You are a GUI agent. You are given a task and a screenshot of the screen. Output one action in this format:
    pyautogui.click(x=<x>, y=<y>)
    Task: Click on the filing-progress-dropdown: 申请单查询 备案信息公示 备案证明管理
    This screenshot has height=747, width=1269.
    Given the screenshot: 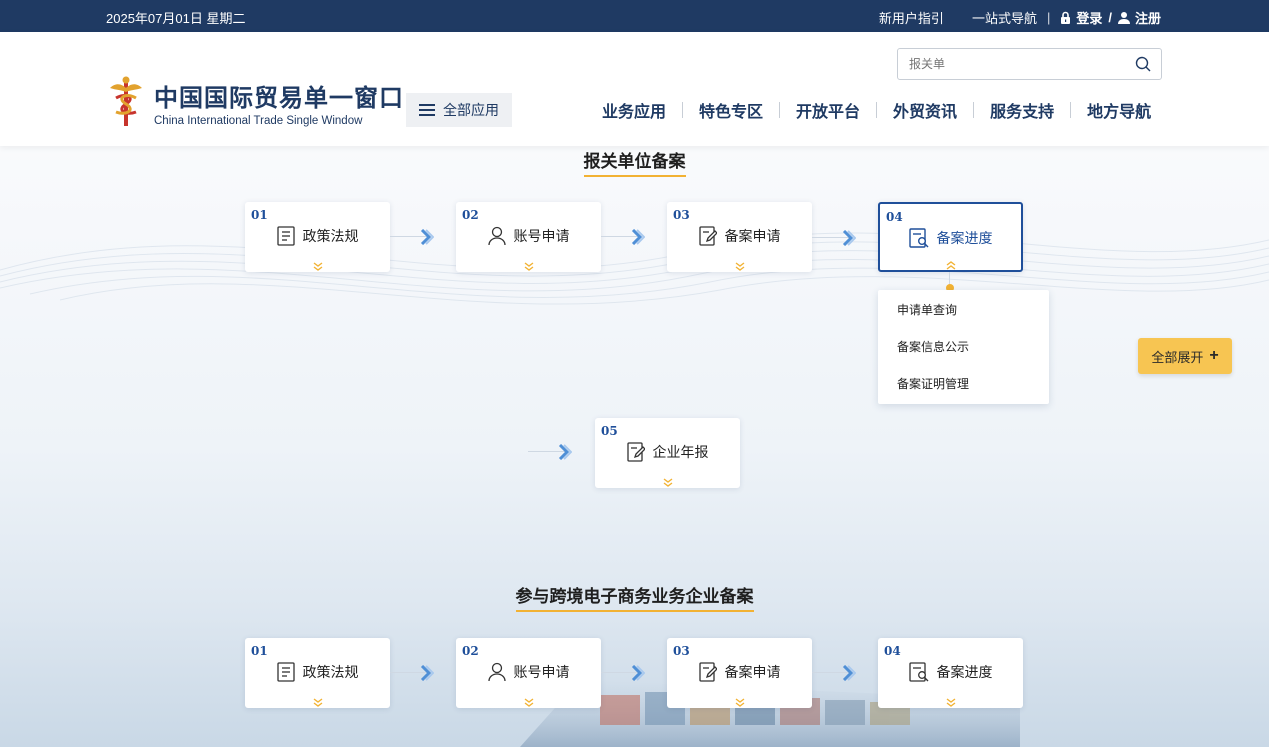 What is the action you would take?
    pyautogui.click(x=963, y=347)
    